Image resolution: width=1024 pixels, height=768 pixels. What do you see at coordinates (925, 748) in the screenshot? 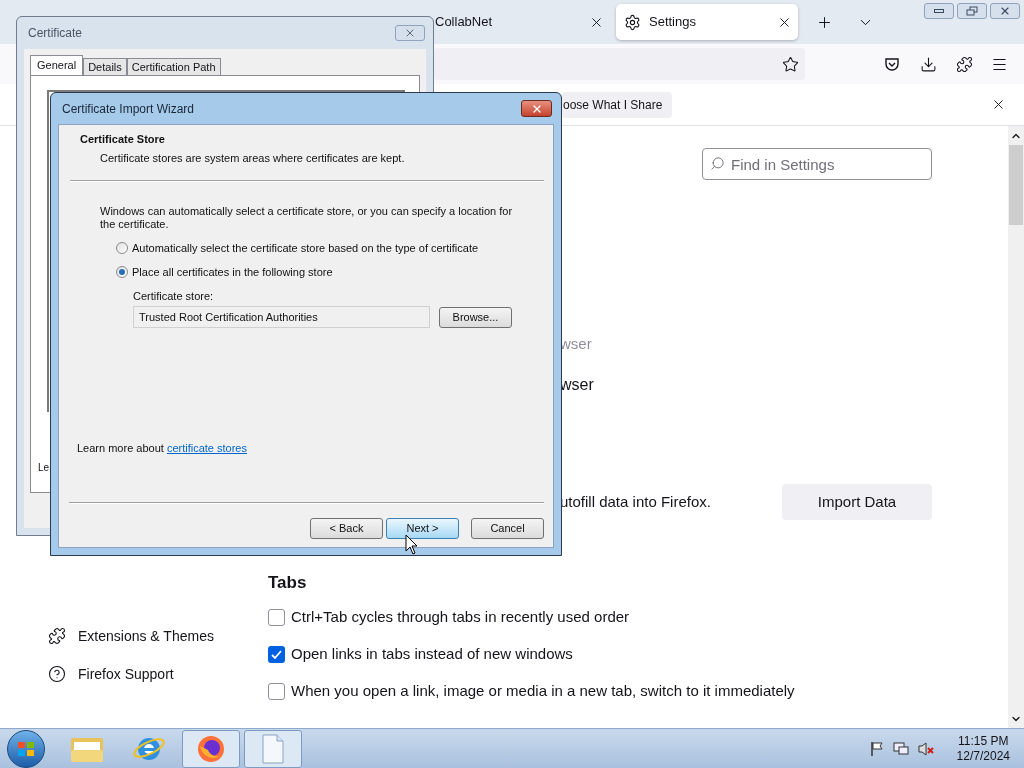
I see `muted-speaker-icon` at bounding box center [925, 748].